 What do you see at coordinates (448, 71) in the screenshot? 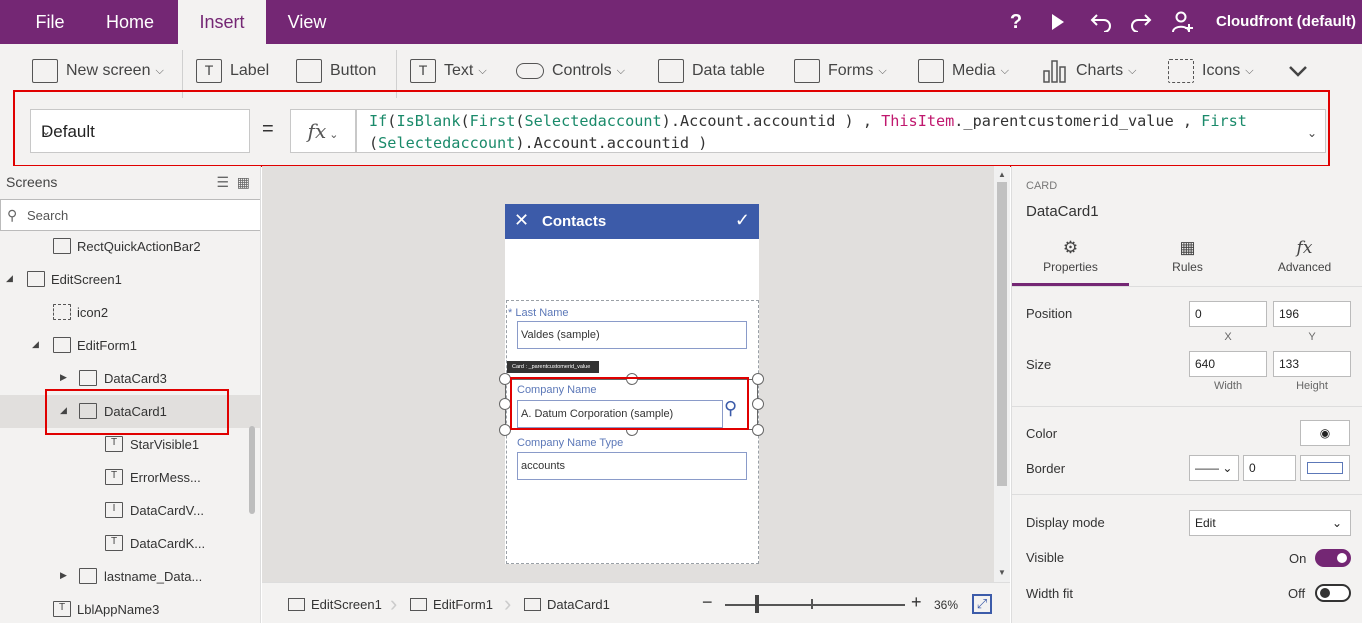
I see `text-button: T Text ⌵` at bounding box center [448, 71].